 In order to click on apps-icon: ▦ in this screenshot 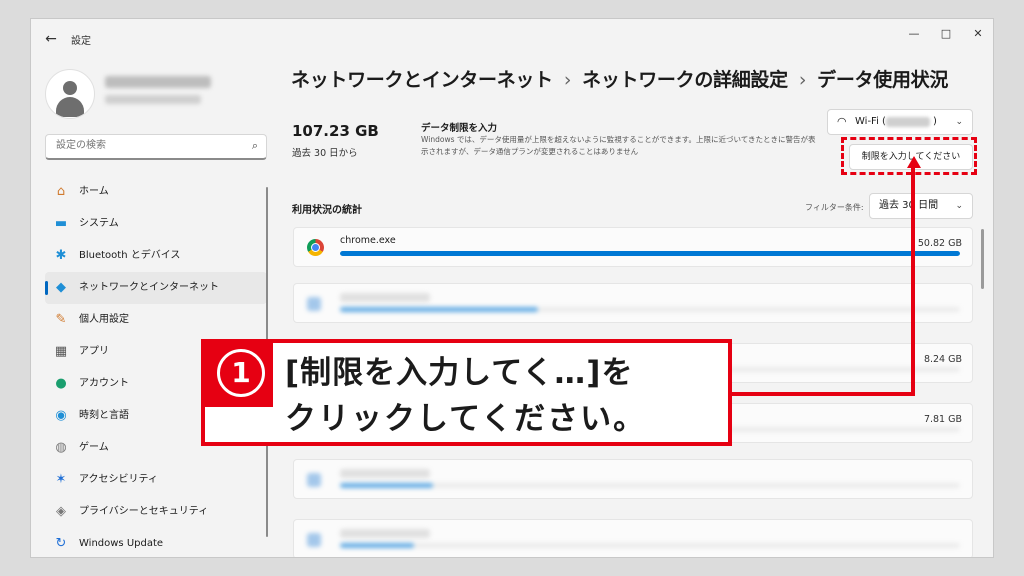, I will do `click(61, 351)`.